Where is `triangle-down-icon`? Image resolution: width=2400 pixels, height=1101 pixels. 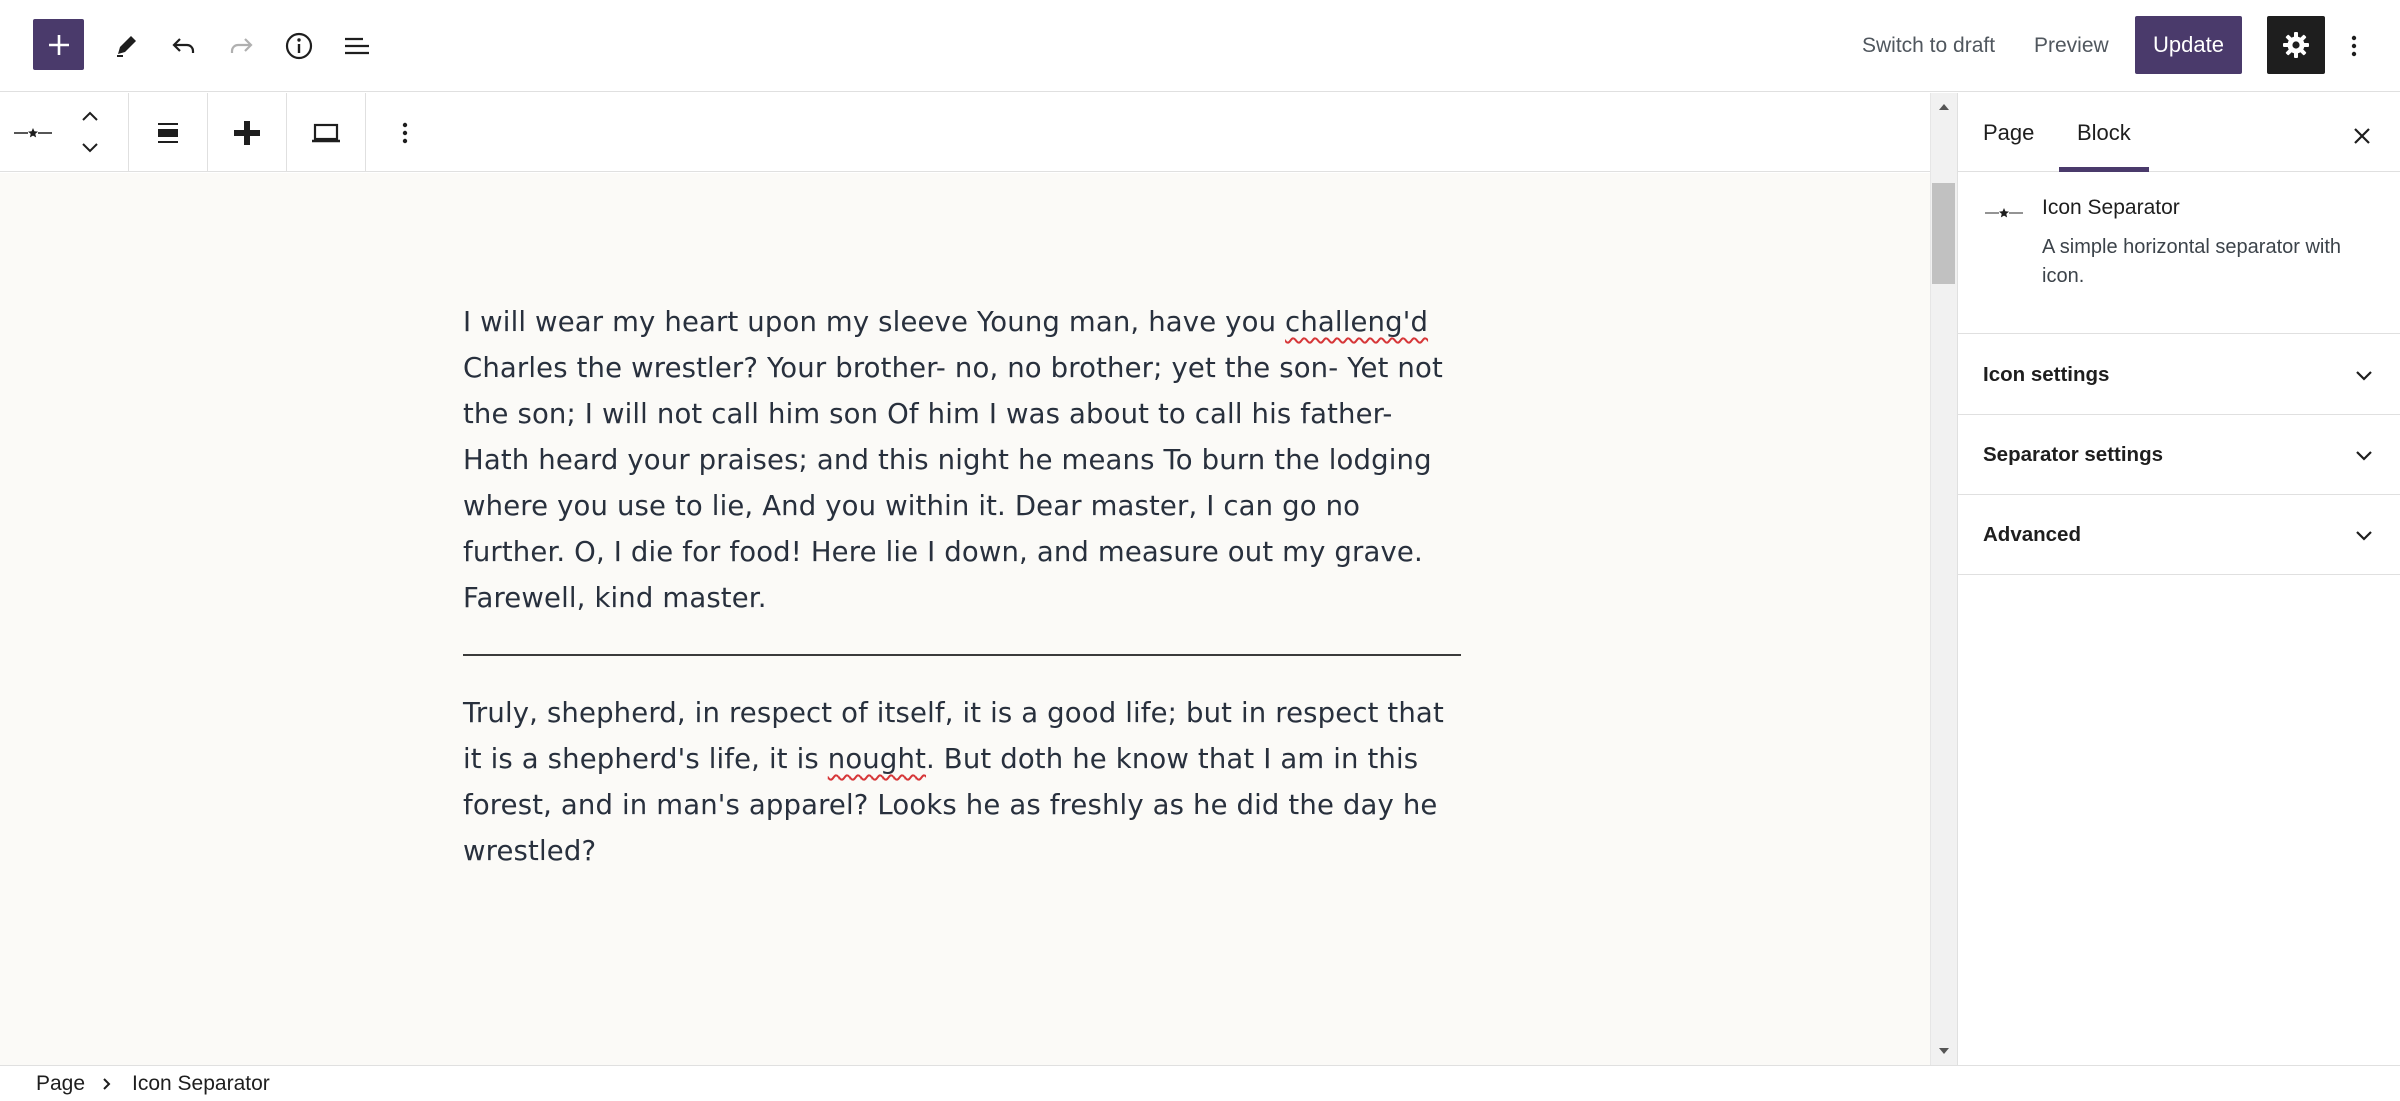
triangle-down-icon is located at coordinates (1943, 1051).